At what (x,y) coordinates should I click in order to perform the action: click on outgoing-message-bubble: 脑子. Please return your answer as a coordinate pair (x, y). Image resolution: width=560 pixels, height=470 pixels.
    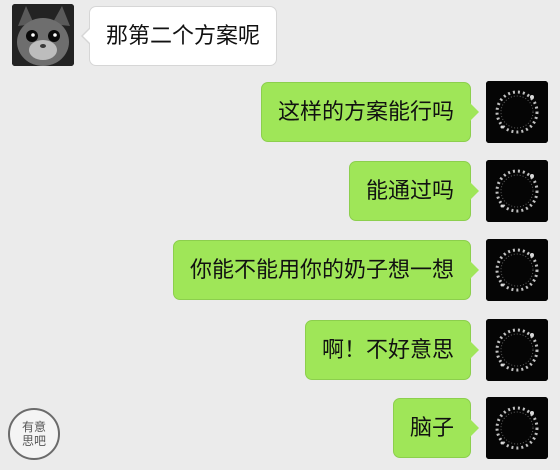
    Looking at the image, I should click on (436, 428).